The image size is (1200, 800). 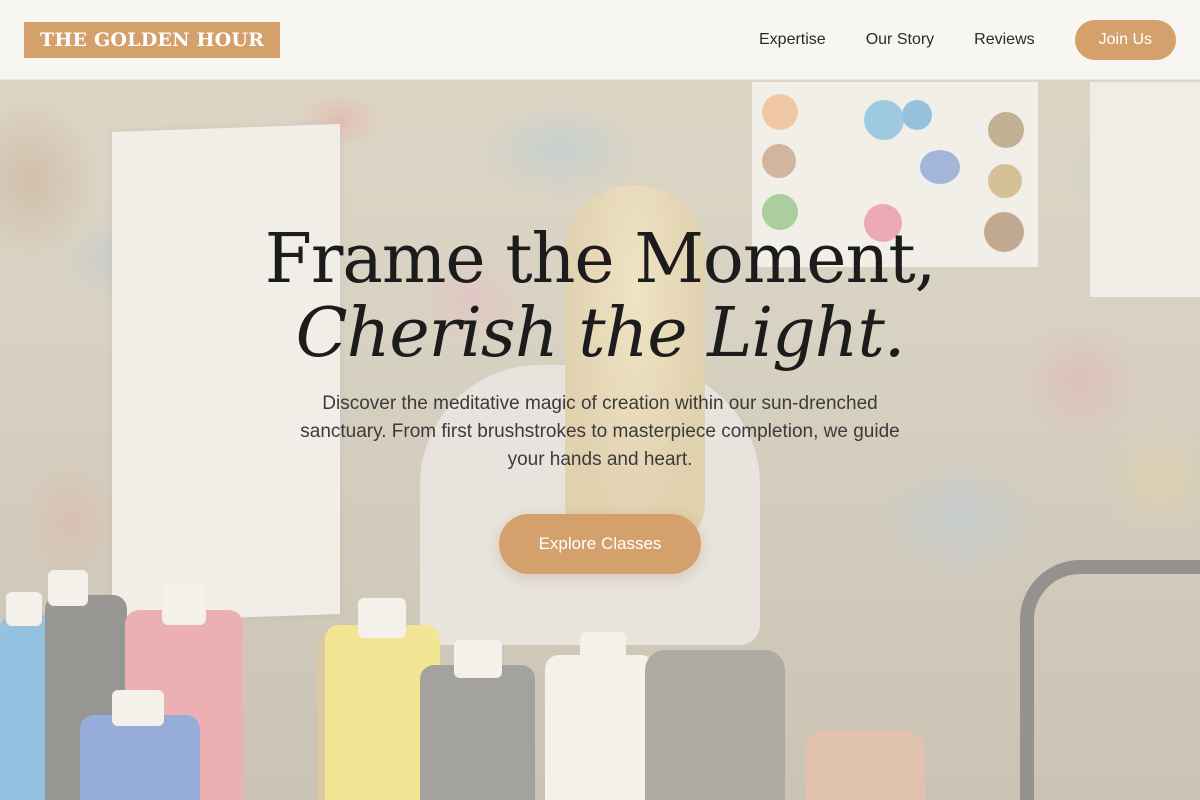 What do you see at coordinates (600, 333) in the screenshot?
I see `hero-headline-line2: Cherish the Light.` at bounding box center [600, 333].